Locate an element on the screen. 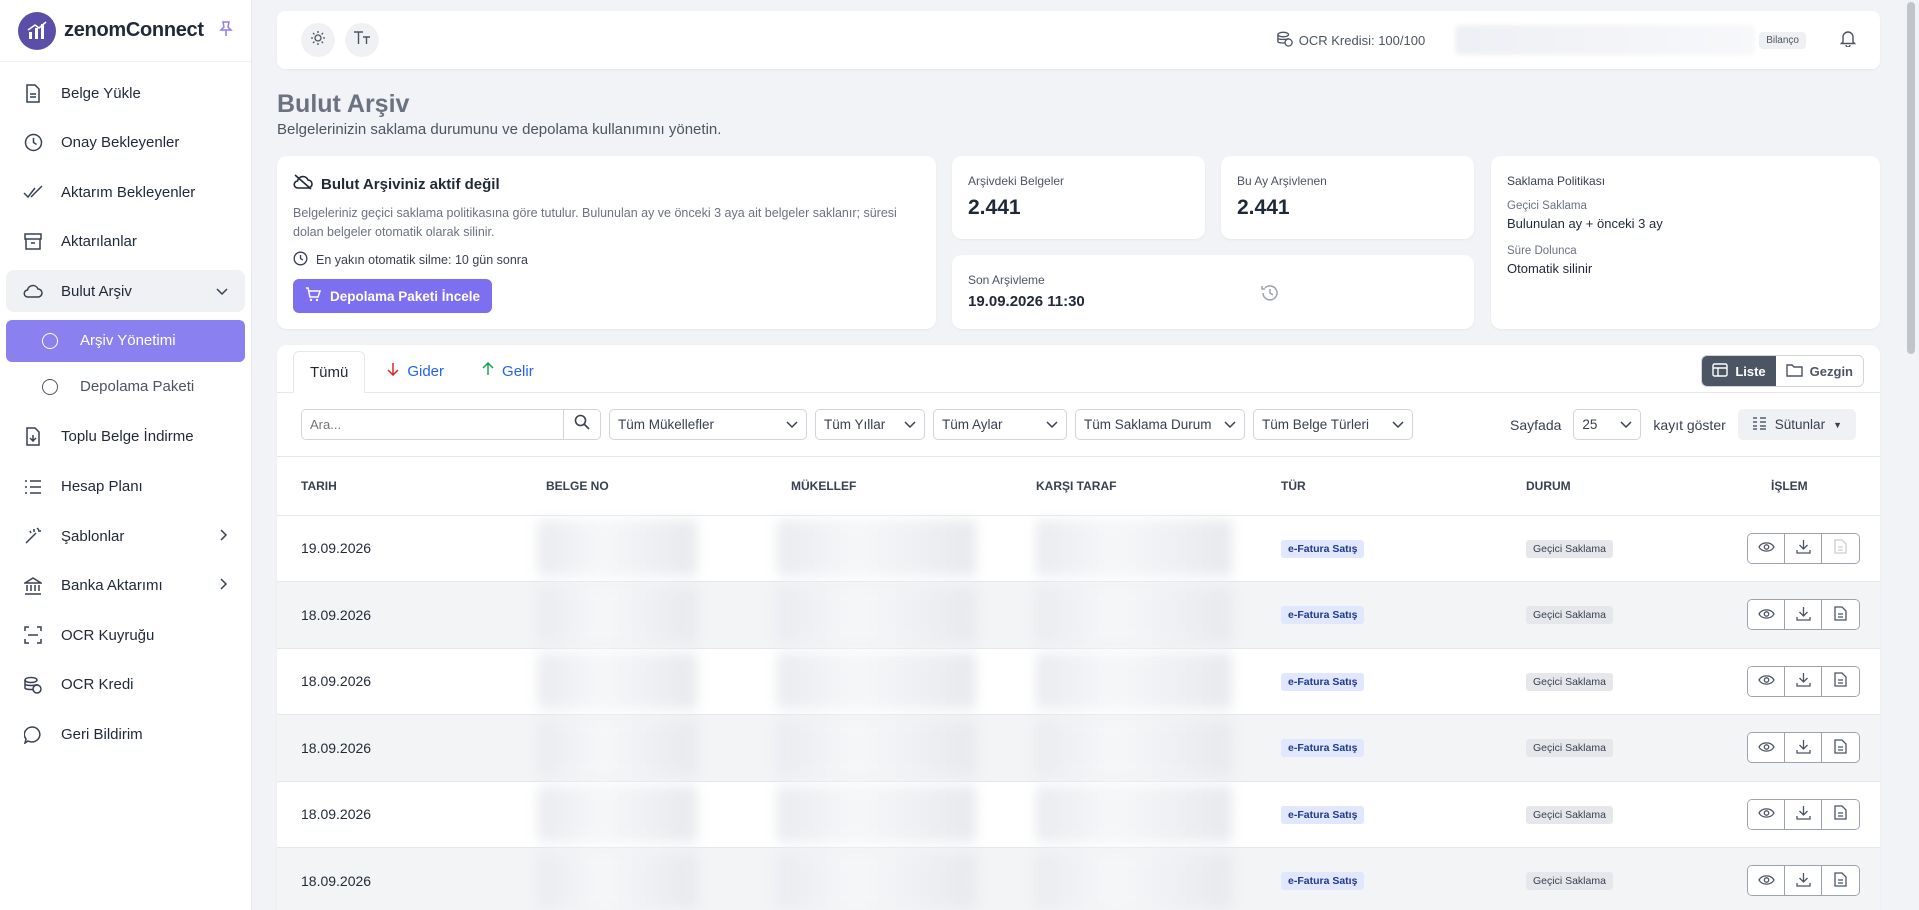 The width and height of the screenshot is (1919, 910). sidebar-item-geri-bildirim: Geri Bildirim is located at coordinates (125, 735).